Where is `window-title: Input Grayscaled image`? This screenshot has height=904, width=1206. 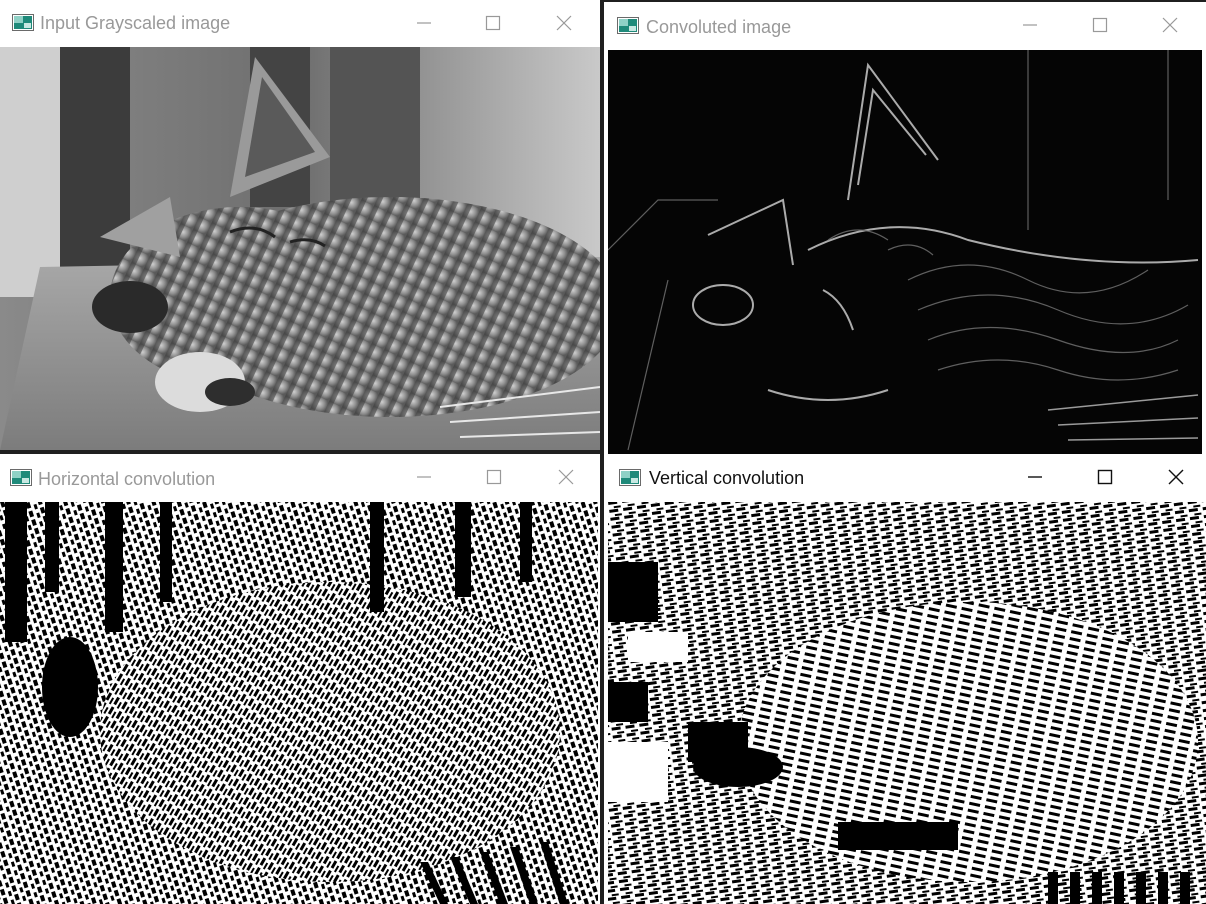
window-title: Input Grayscaled image is located at coordinates (135, 23).